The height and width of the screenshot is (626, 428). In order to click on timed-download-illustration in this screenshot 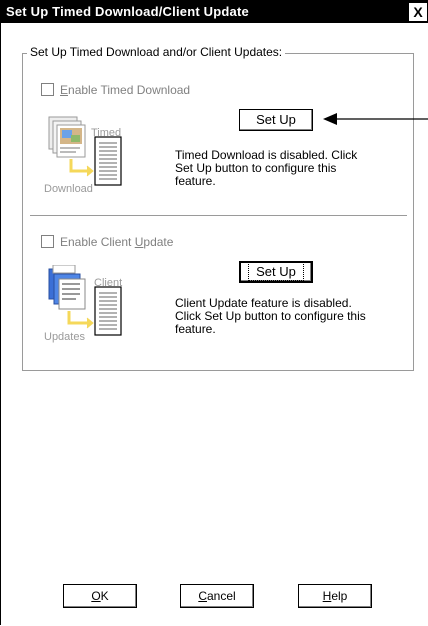, I will do `click(85, 151)`.